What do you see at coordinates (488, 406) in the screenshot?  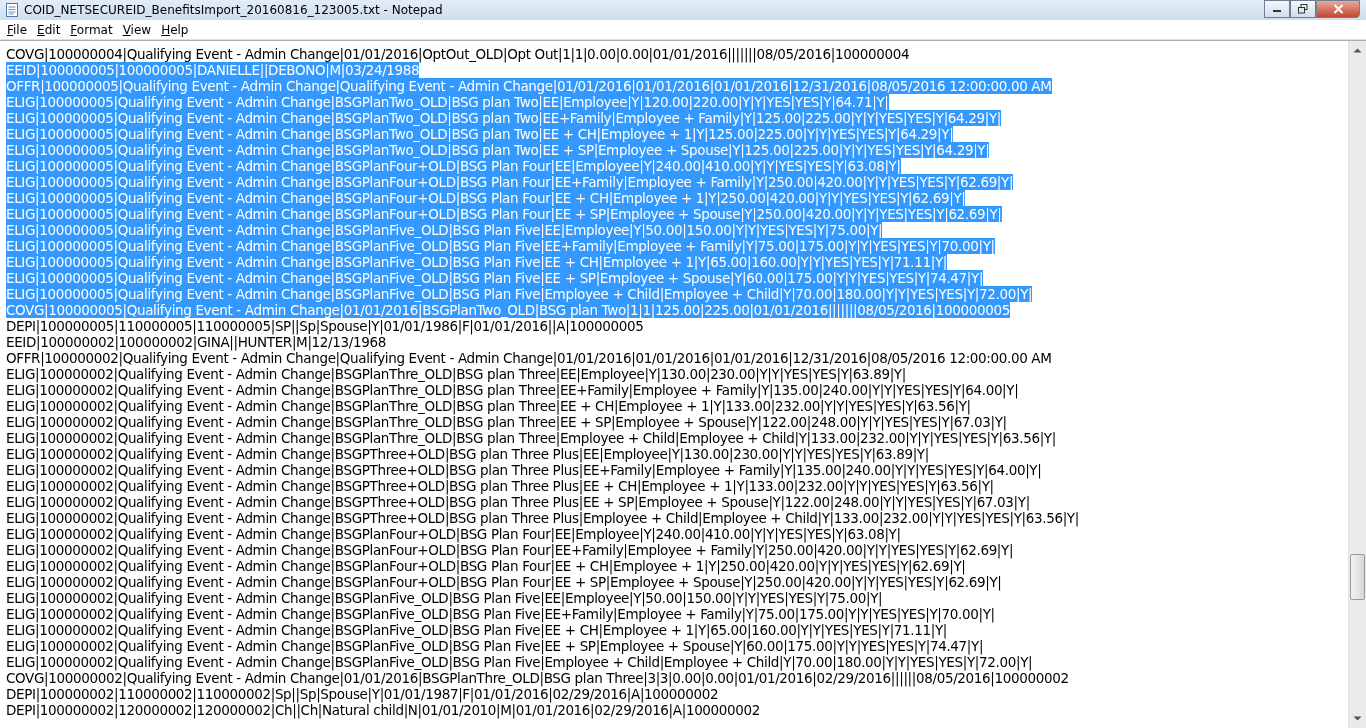 I see `text-line: ELIG|100000002|Qualifying Event - Admin Change|BSGPlanThre_OLD|BSG plan Three|EE + CH|Employee + 1|Y|133.00|232.00|Y|Y|YES|YES|Y|63.56|Y|` at bounding box center [488, 406].